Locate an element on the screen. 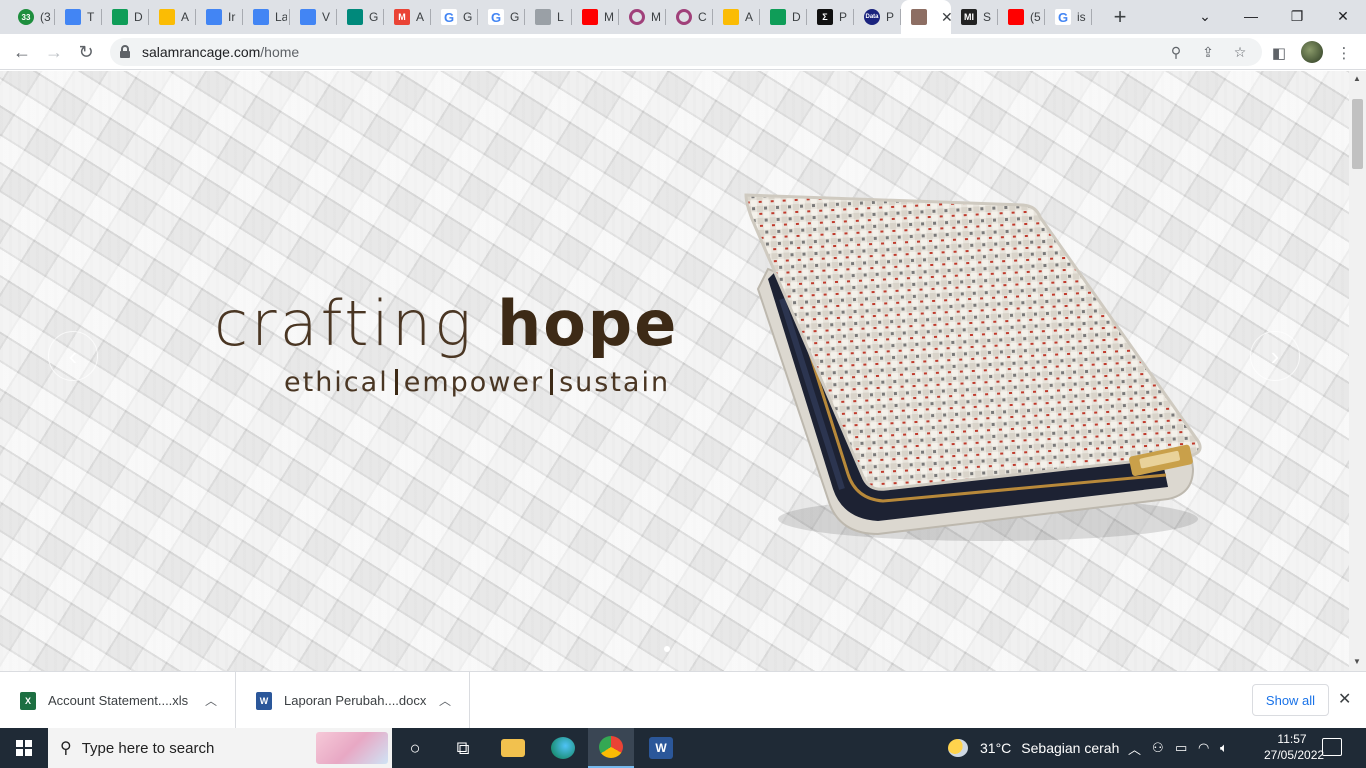 The height and width of the screenshot is (768, 1366). people-icon: ⚇ is located at coordinates (1158, 748).